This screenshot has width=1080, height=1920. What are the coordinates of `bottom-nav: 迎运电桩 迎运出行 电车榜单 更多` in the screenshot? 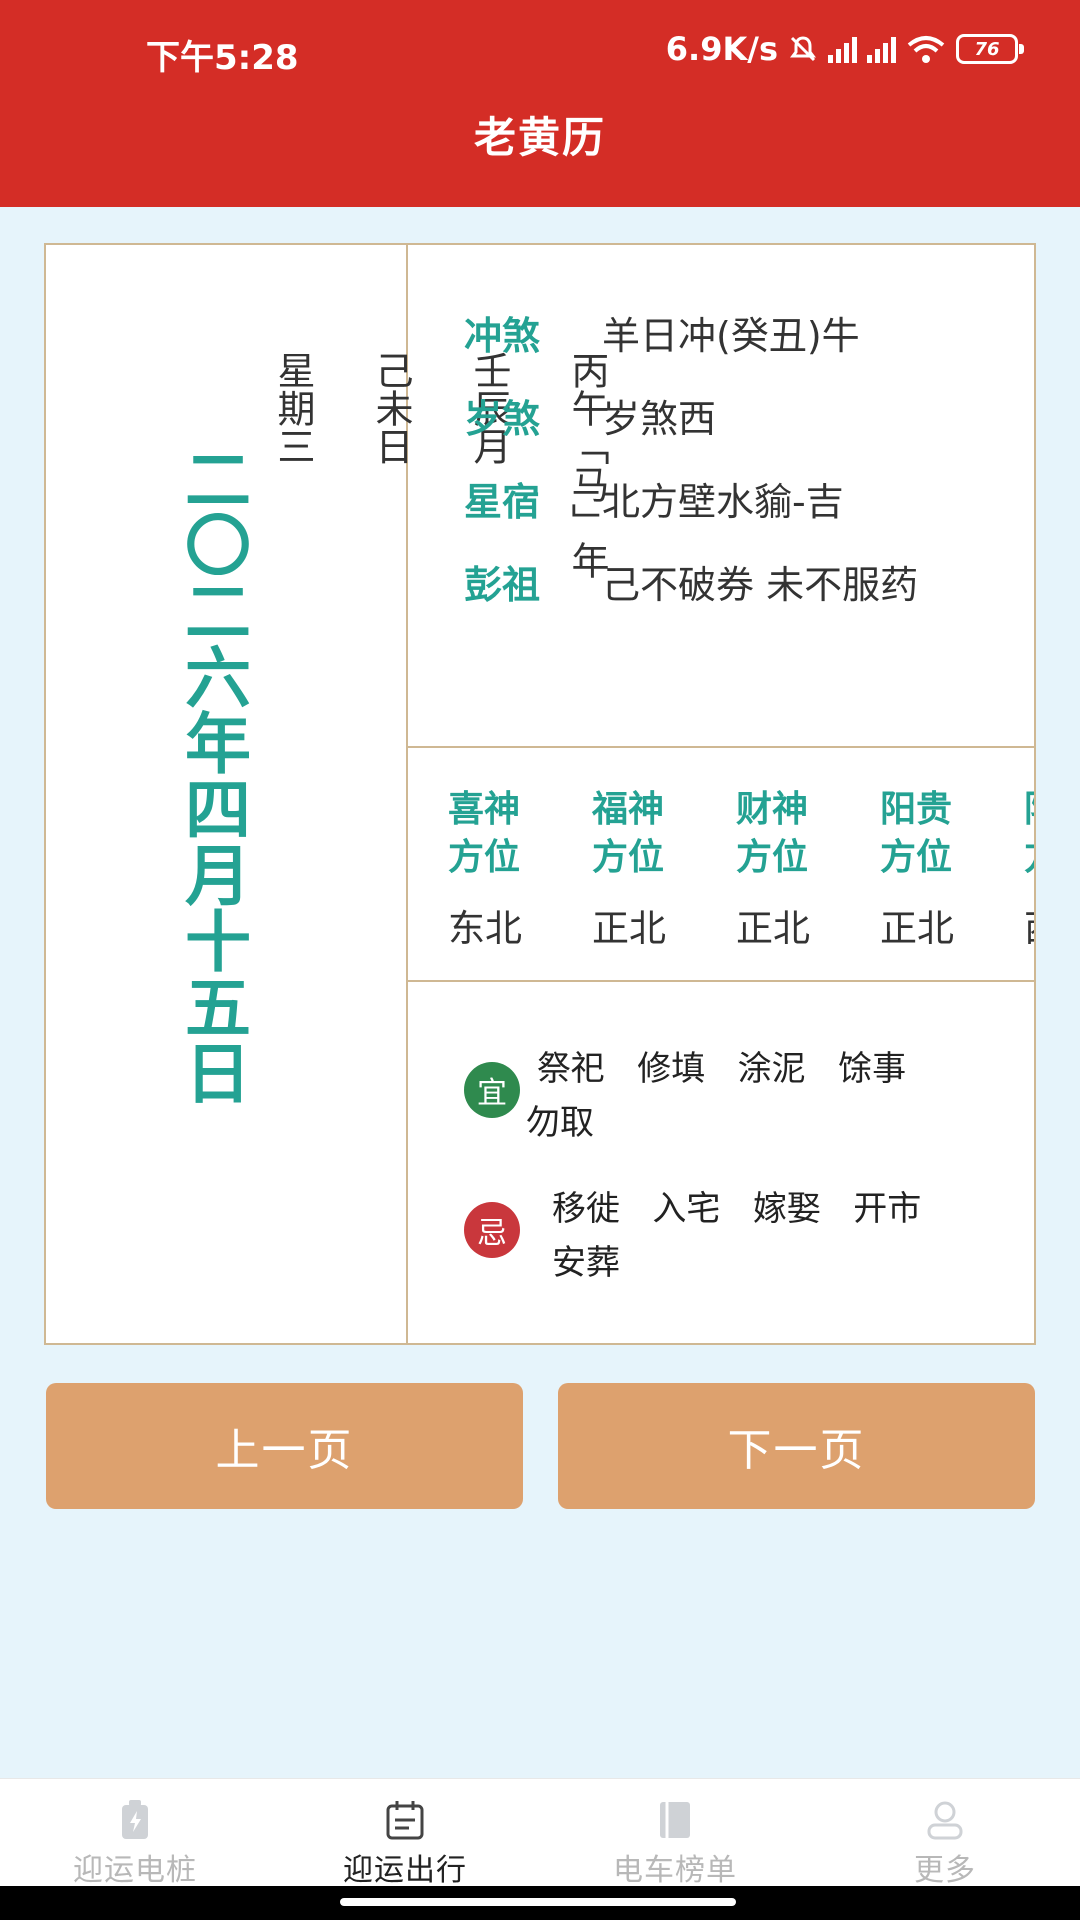 It's located at (540, 1833).